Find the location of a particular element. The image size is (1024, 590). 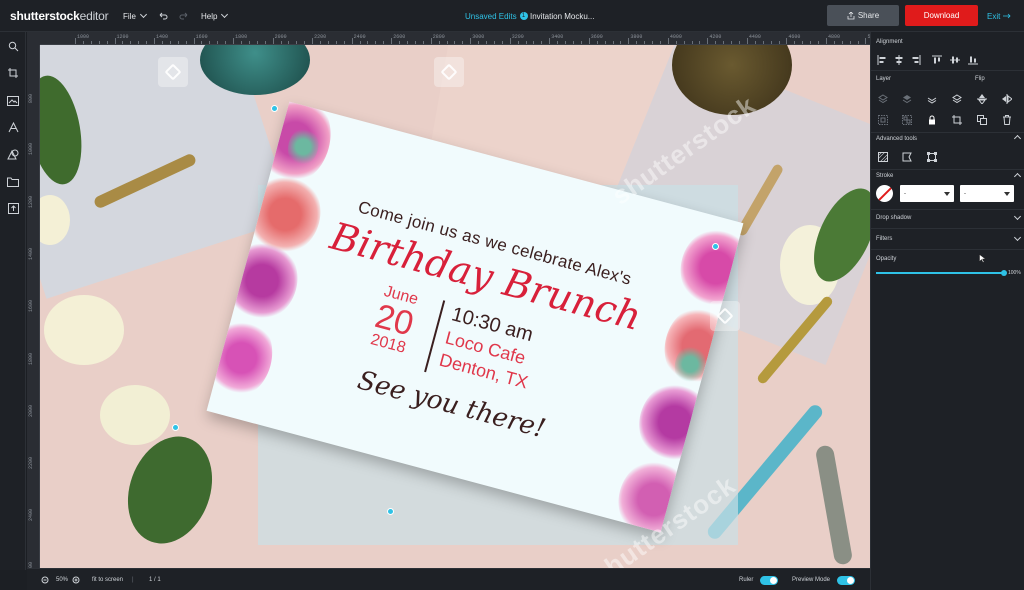

ruler-tick-label: 4200 is located at coordinates (715, 37).